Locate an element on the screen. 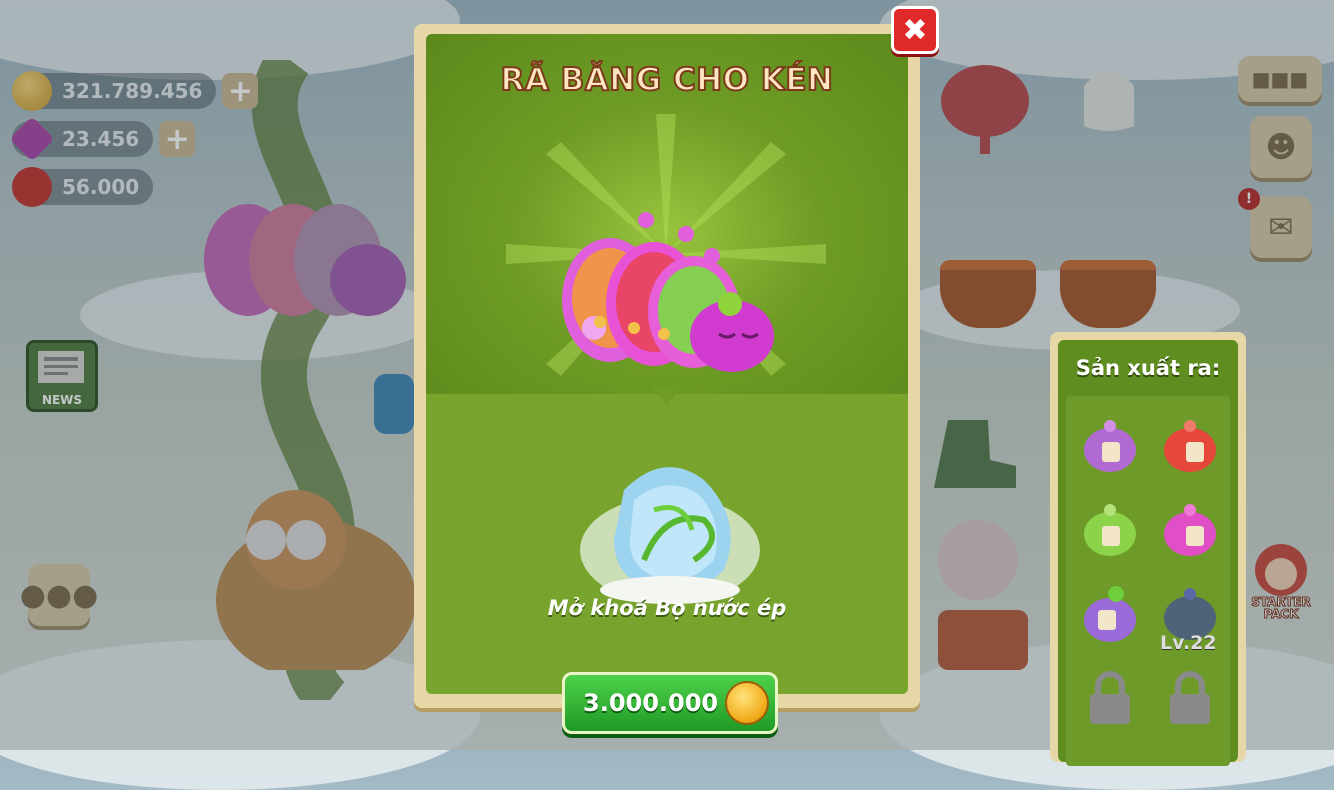 The width and height of the screenshot is (1334, 790). friends-icon: ■■■ is located at coordinates (1280, 79).